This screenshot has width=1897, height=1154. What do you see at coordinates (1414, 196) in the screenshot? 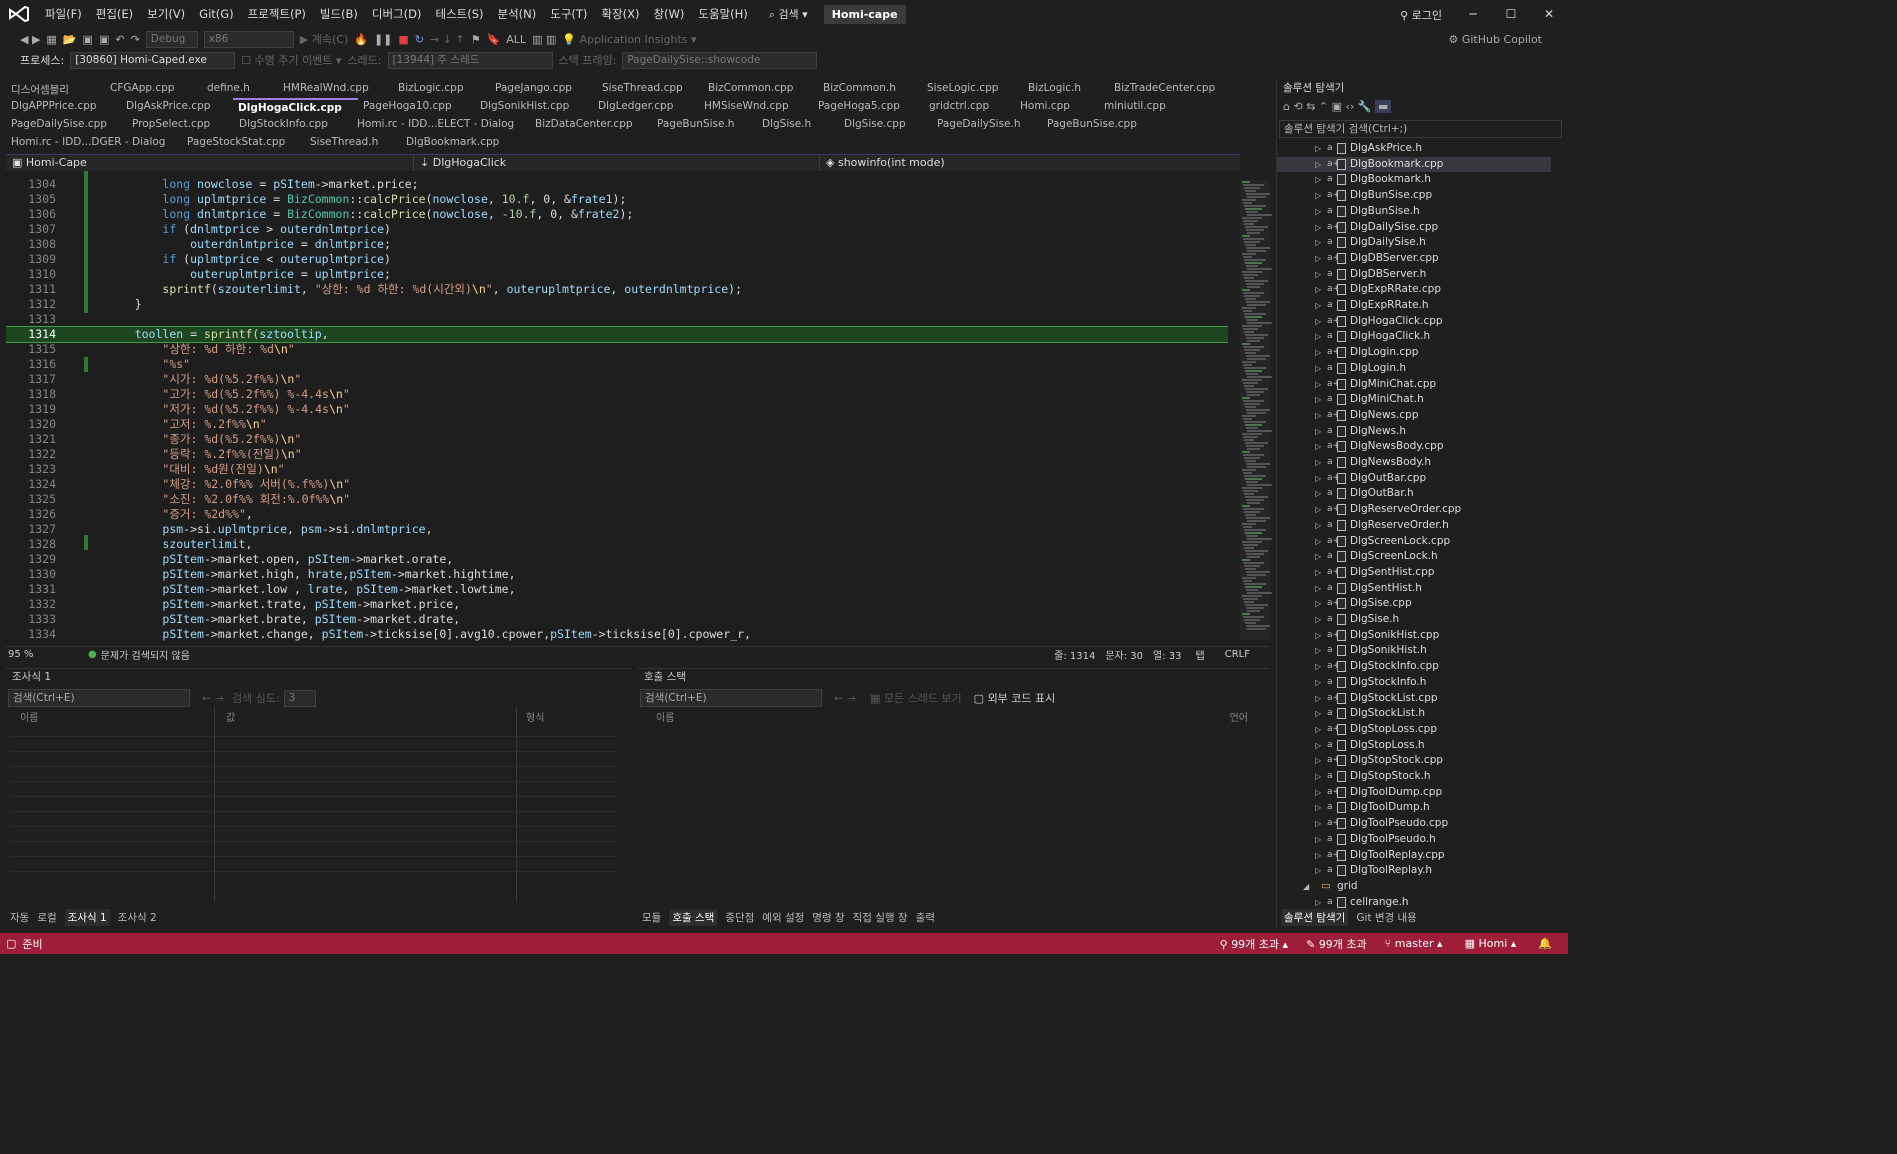
I see `tree-item: ▷ a+ DlgBunSise.cpp` at bounding box center [1414, 196].